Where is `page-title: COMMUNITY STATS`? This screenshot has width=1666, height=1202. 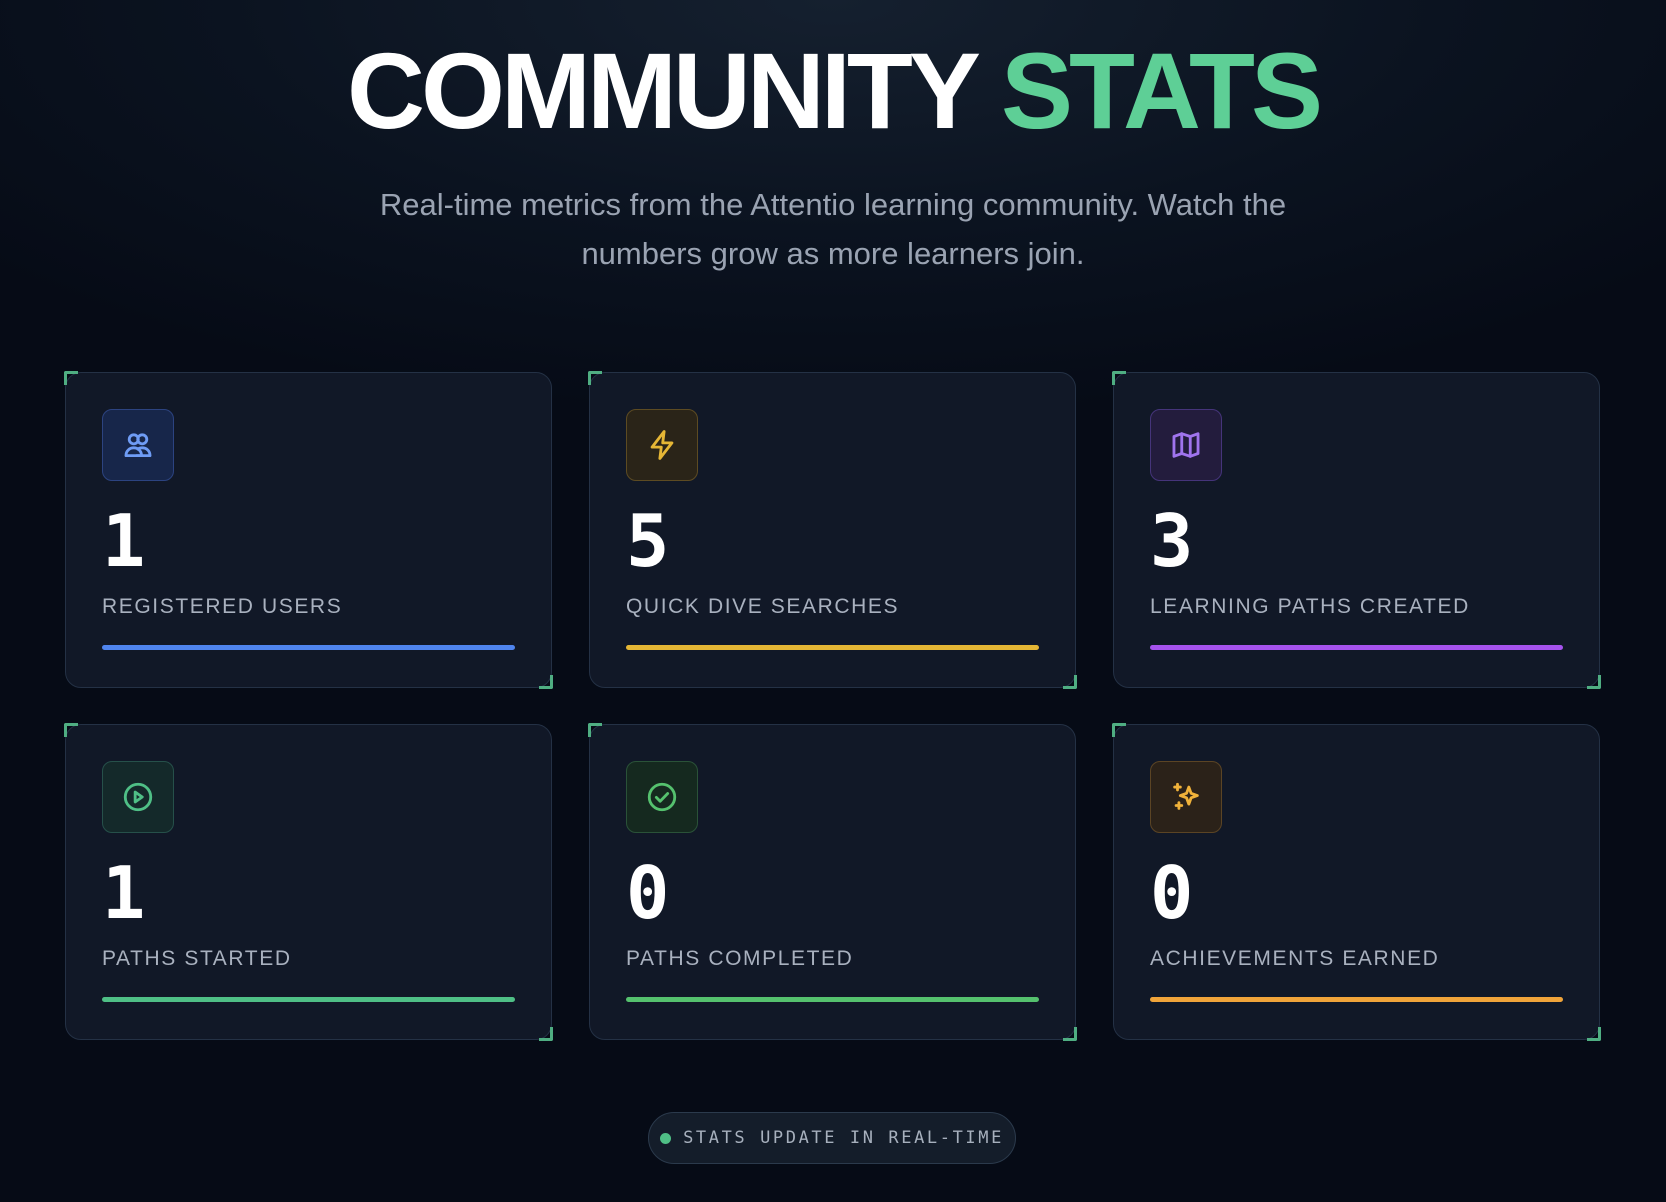 page-title: COMMUNITY STATS is located at coordinates (833, 91).